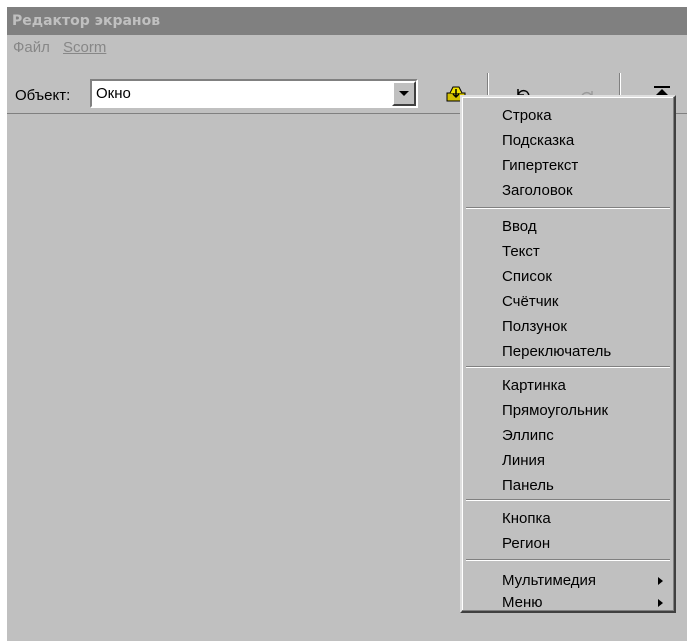 The height and width of the screenshot is (641, 694). I want to click on menu-scorm: Scorm, so click(84, 48).